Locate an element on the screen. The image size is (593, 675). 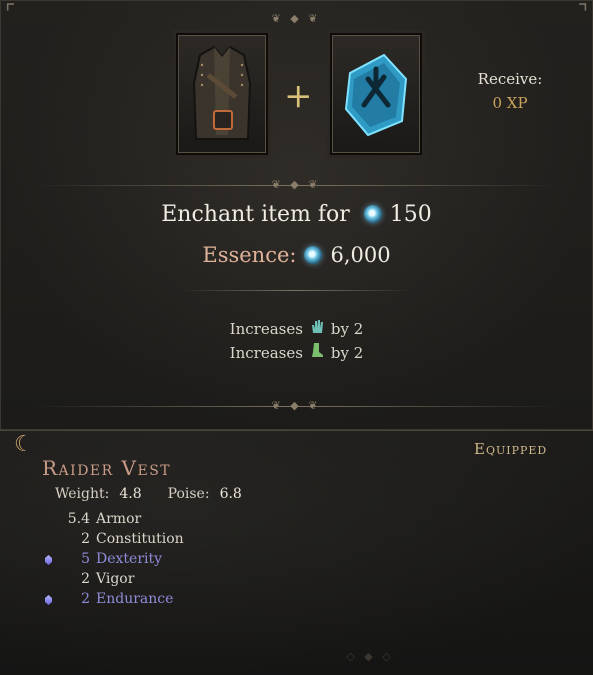
tooltip-ornament-icon: ☾ is located at coordinates (24, 444).